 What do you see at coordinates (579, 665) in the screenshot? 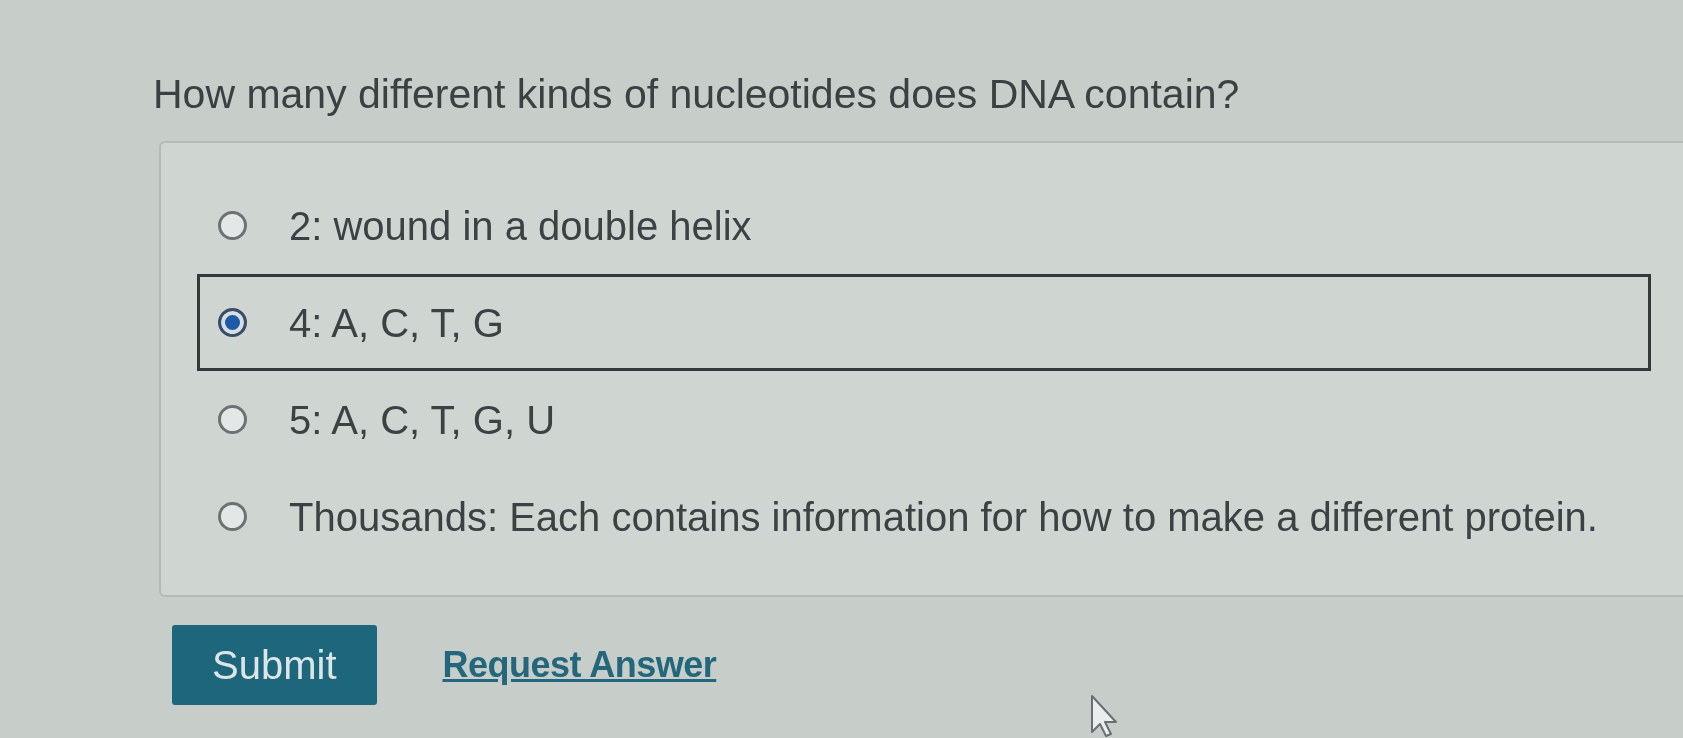
I see `request-answer-link: Request Answer` at bounding box center [579, 665].